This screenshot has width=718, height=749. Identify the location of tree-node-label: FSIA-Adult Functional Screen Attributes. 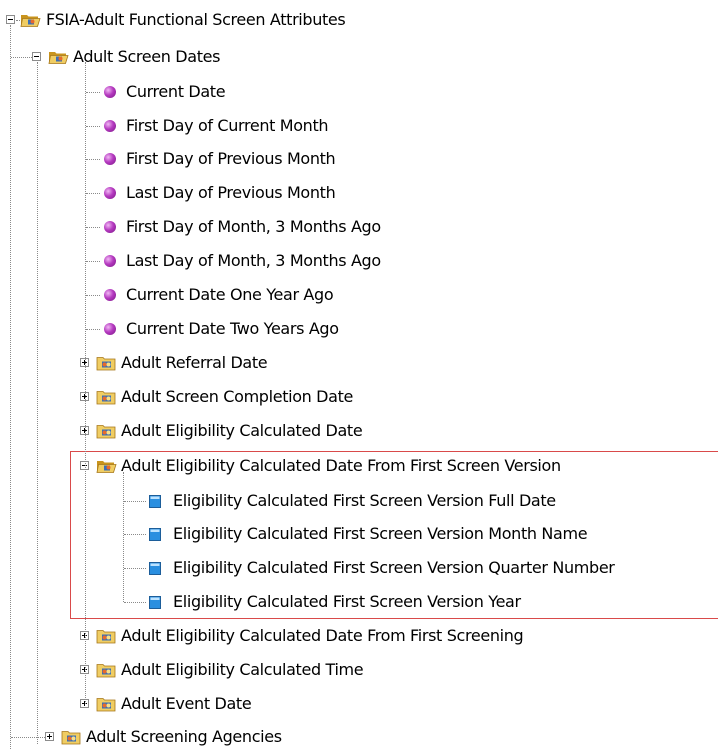
(196, 19).